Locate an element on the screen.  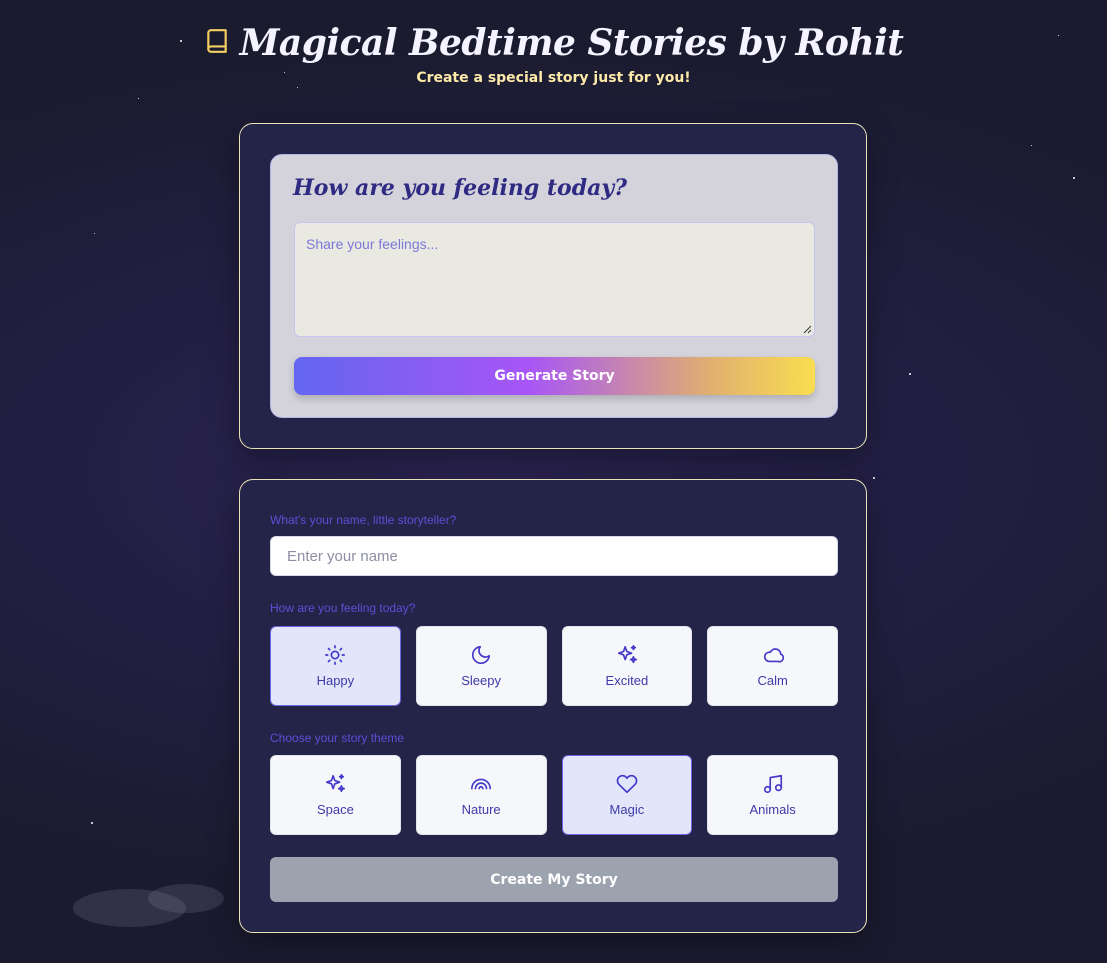
cloud-icon is located at coordinates (773, 655).